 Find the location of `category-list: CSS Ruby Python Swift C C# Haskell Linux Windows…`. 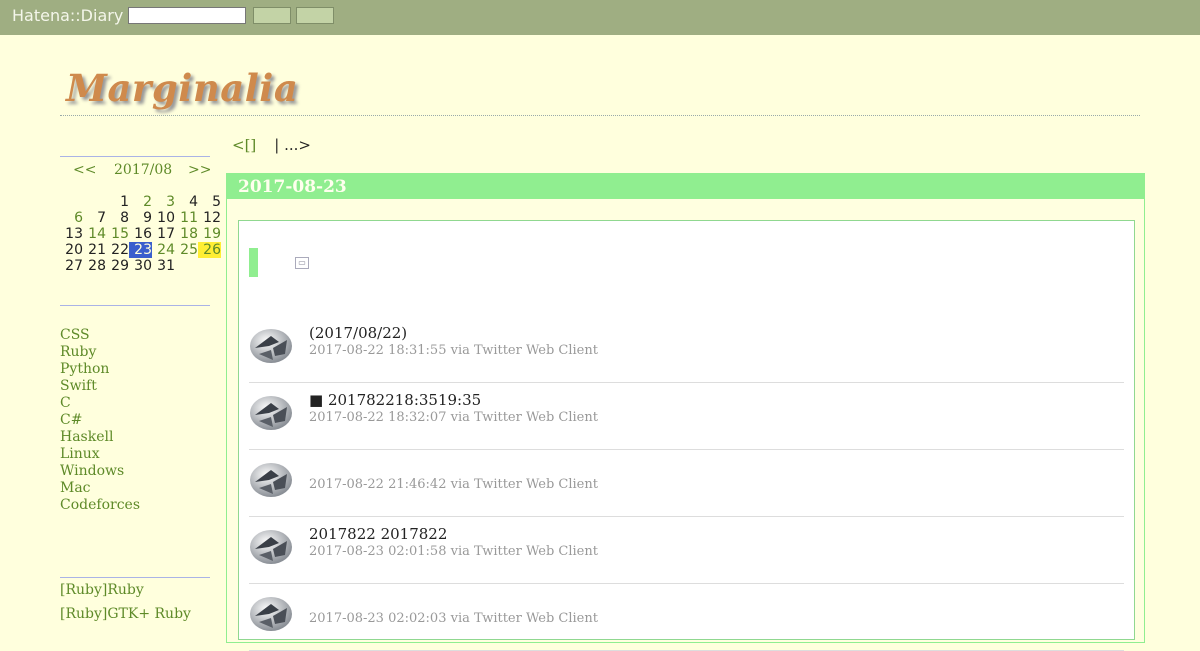

category-list: CSS Ruby Python Swift C C# Haskell Linux Windows… is located at coordinates (100, 420).